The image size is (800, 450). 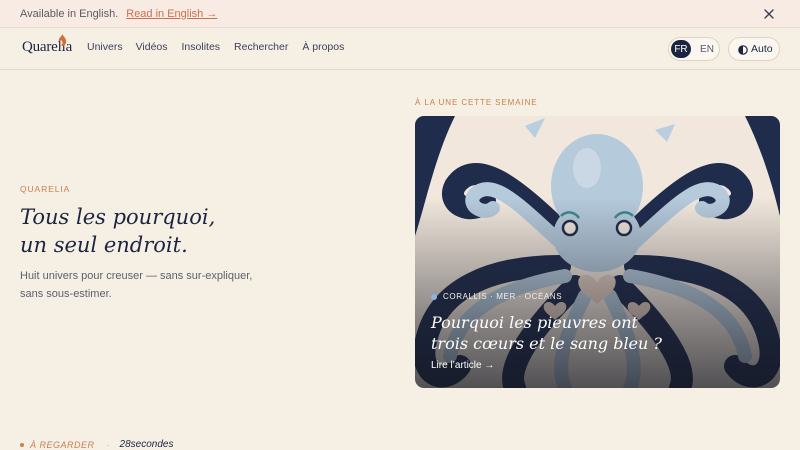 I want to click on featured-label: À LA UNE CETTE SEMAINE, so click(x=476, y=102).